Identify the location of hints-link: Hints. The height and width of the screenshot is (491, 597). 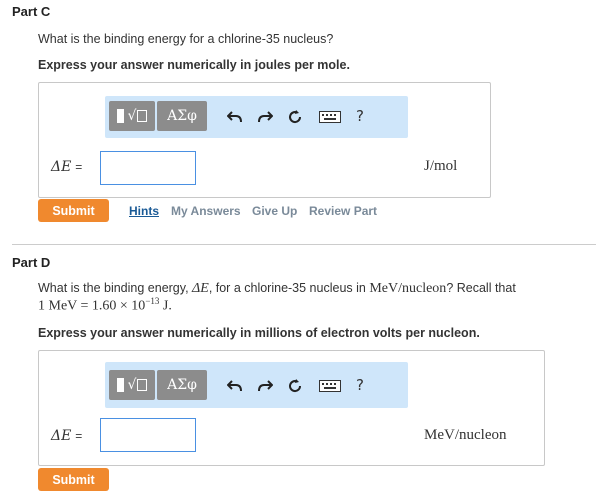
(144, 211).